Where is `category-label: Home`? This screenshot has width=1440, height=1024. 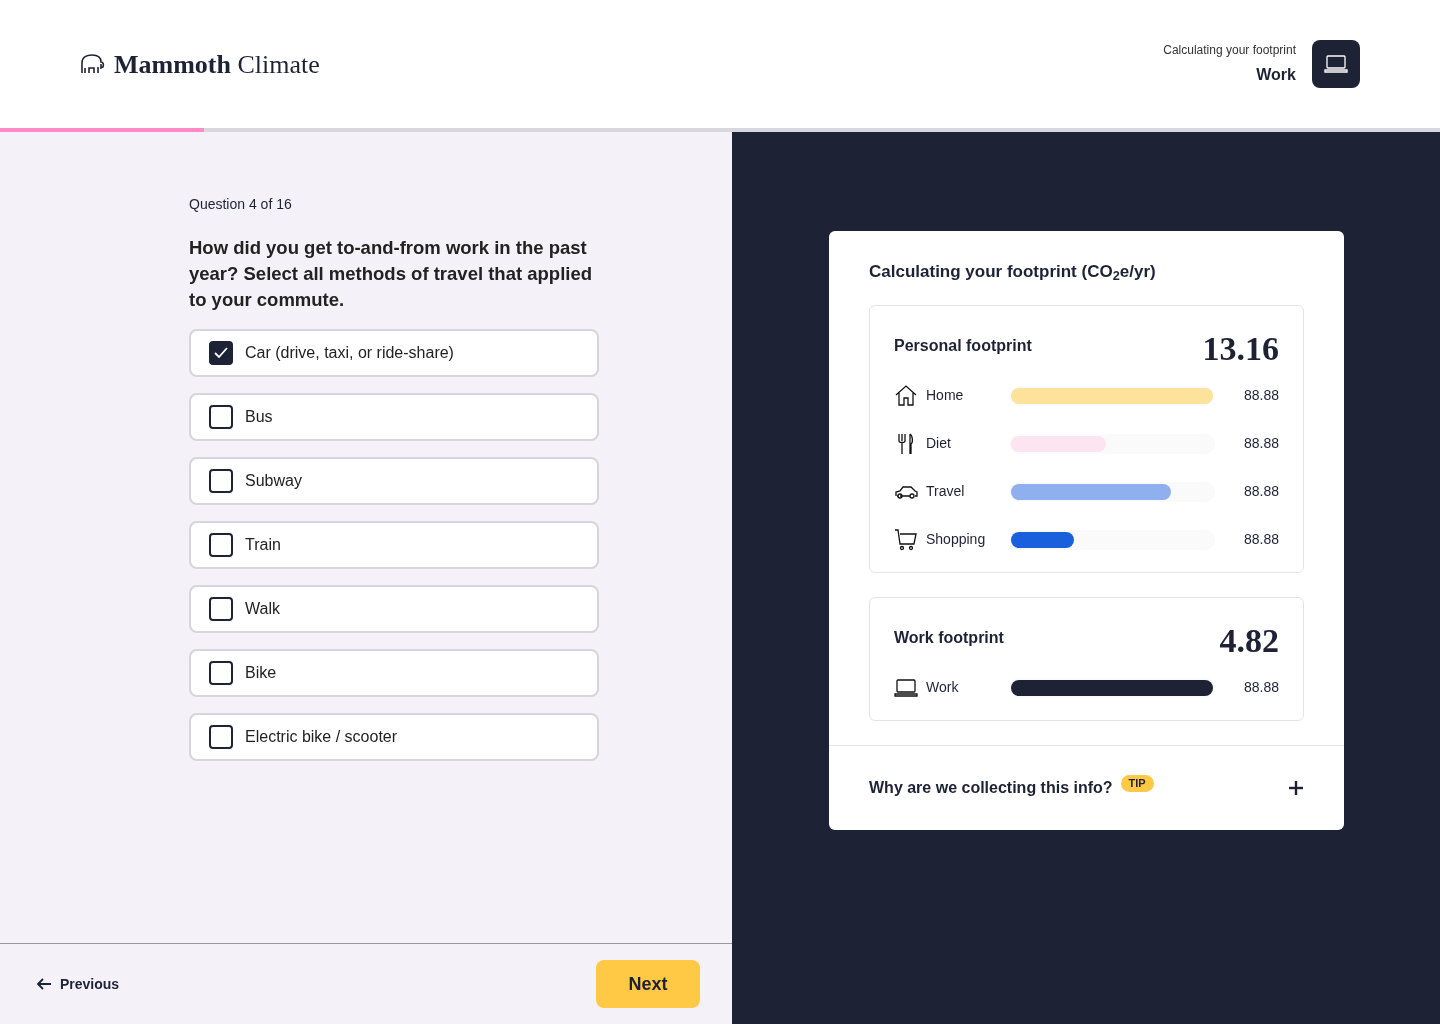
category-label: Home is located at coordinates (945, 395).